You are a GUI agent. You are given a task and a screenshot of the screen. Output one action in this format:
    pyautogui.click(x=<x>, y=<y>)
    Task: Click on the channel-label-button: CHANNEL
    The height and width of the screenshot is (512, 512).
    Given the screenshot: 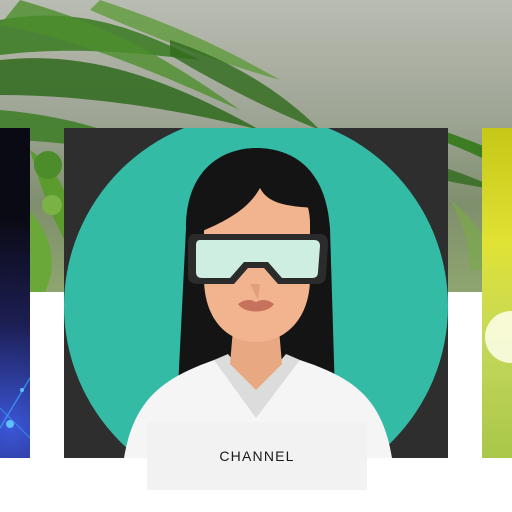 What is the action you would take?
    pyautogui.click(x=257, y=456)
    